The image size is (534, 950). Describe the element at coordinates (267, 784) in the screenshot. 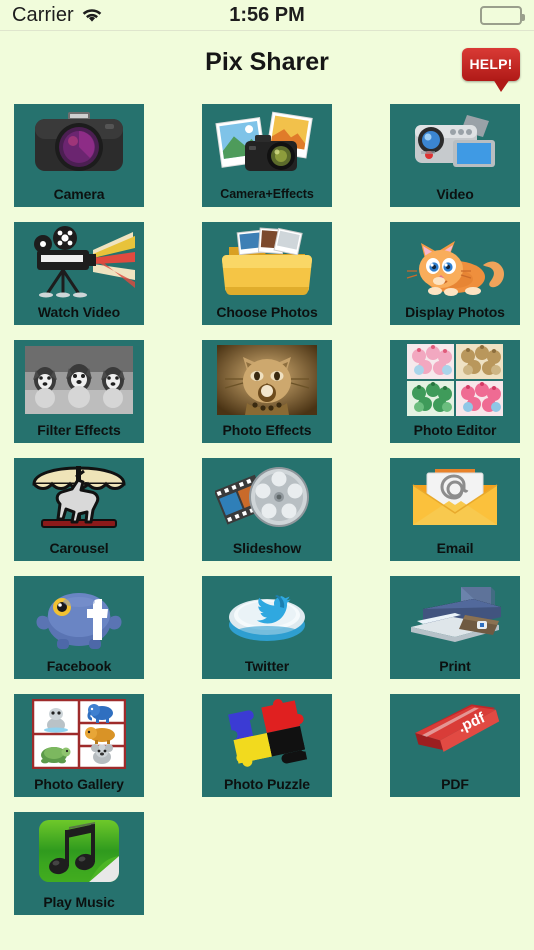

I see `tile-label: Photo Puzzle` at that location.